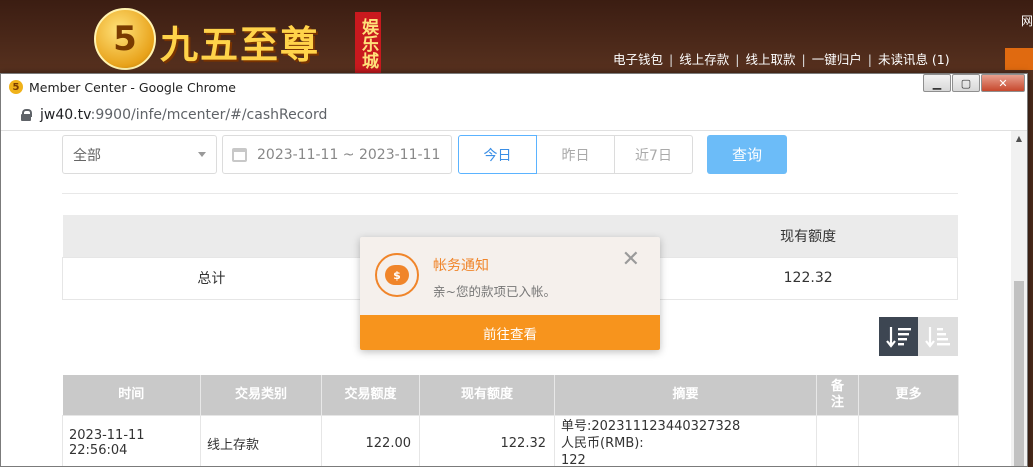 The image size is (1033, 467). What do you see at coordinates (261, 440) in the screenshot?
I see `cell-type: 线上存款` at bounding box center [261, 440].